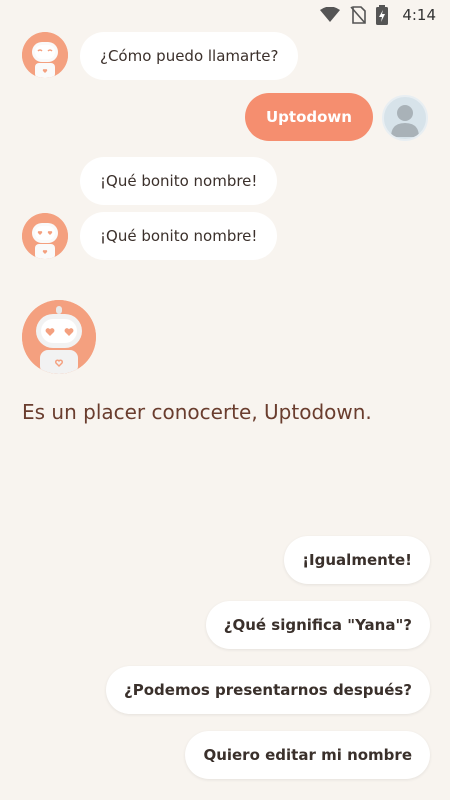 The height and width of the screenshot is (800, 450). I want to click on quick-reply-button: ¡Igualmente!, so click(357, 560).